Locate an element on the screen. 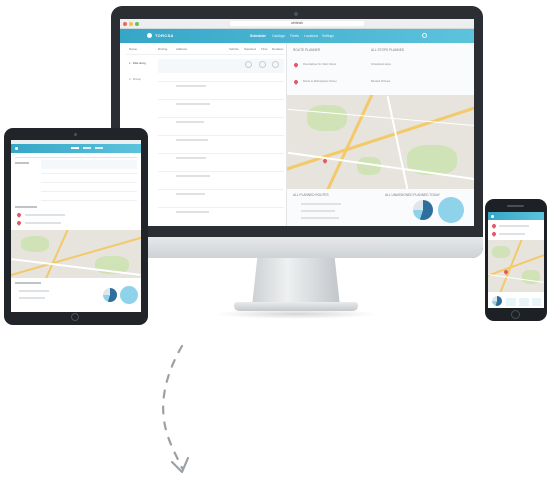 The height and width of the screenshot is (489, 550). menu-icon is located at coordinates (492, 216).